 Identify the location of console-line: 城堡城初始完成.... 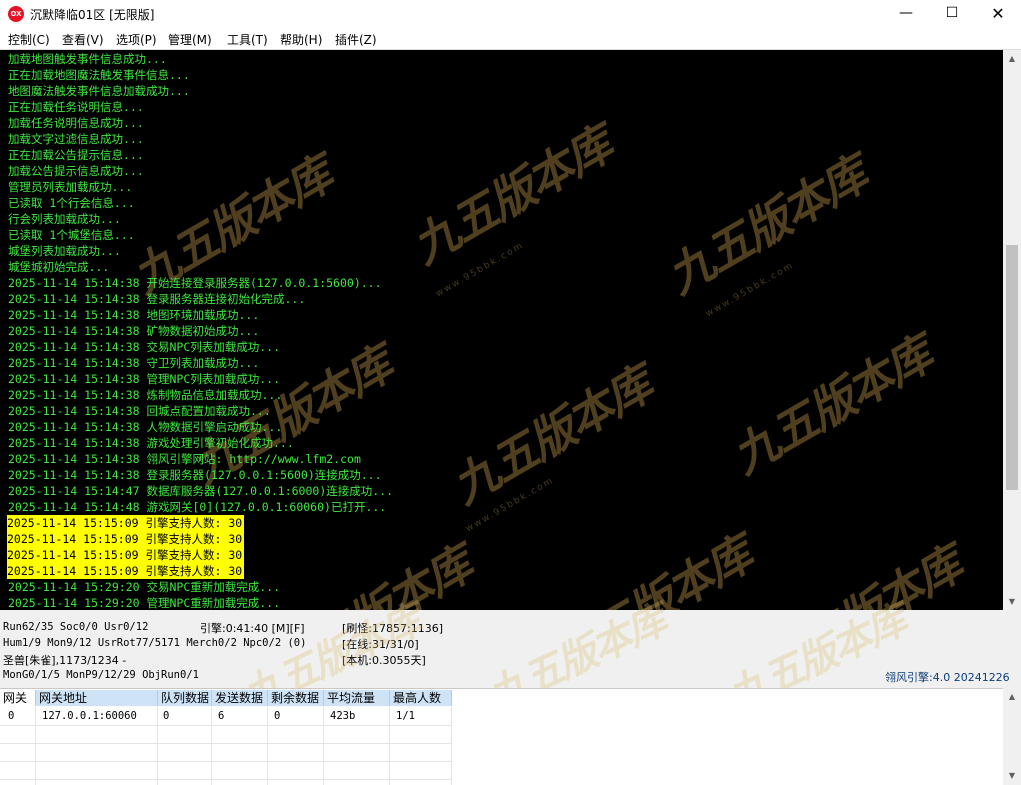
(59, 267).